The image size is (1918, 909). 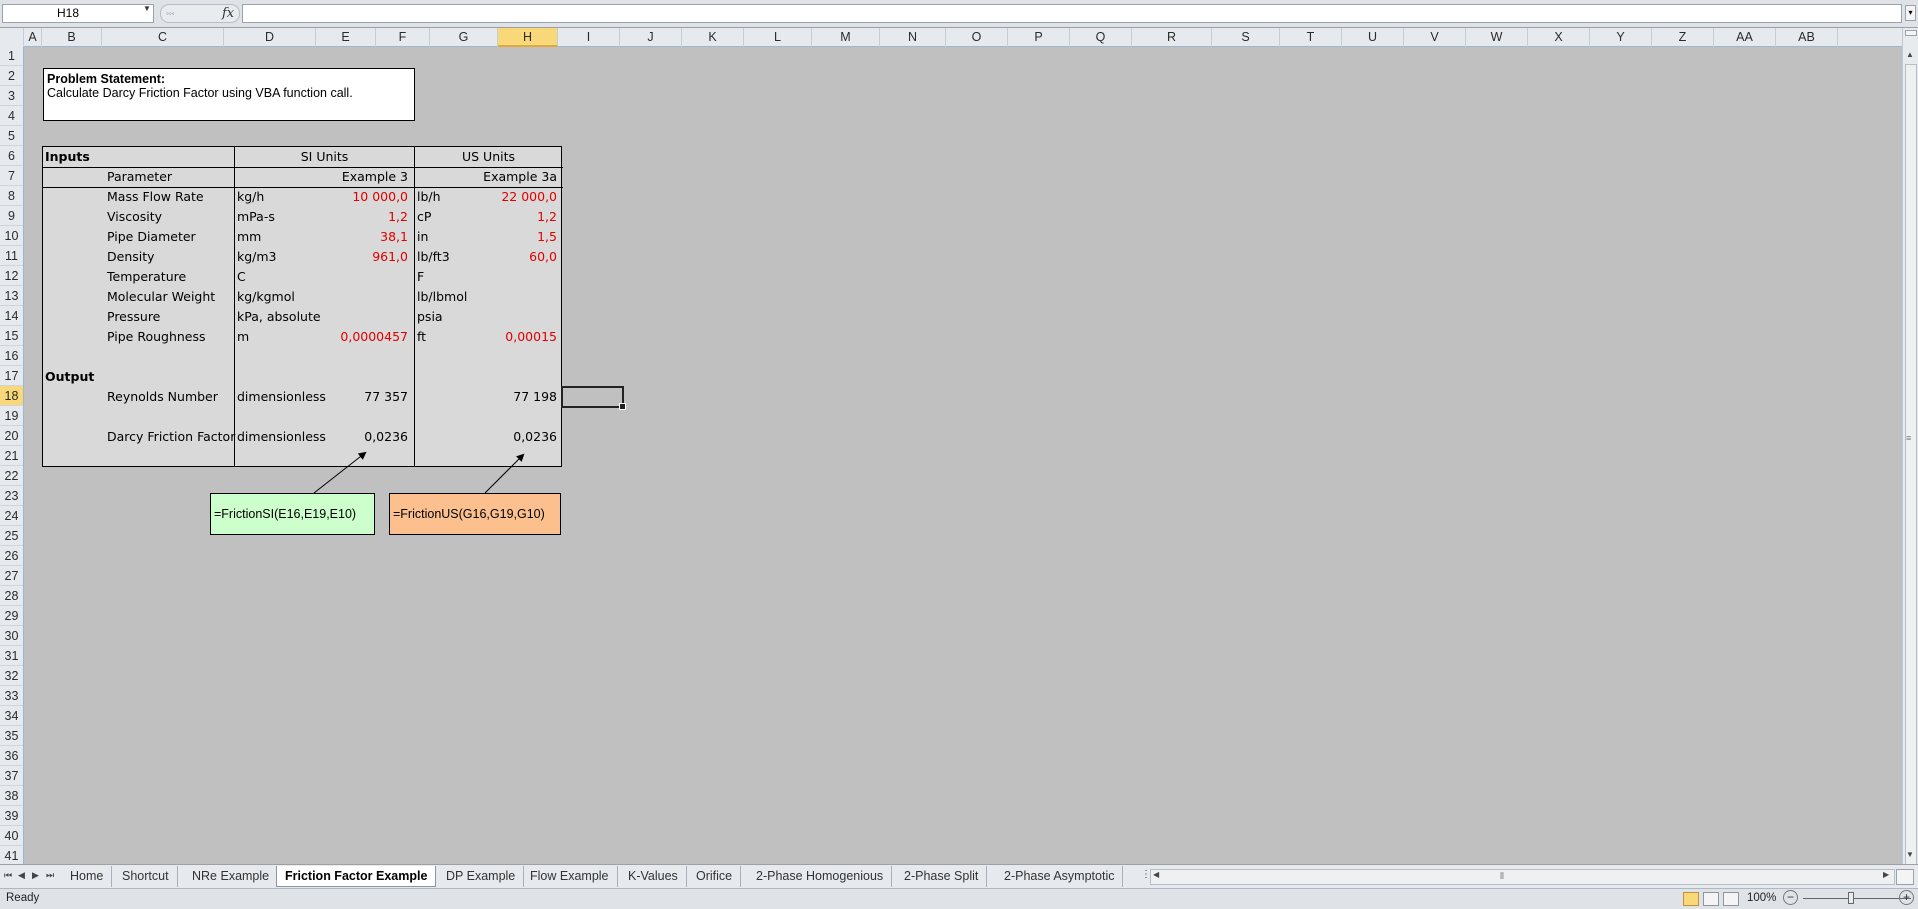 What do you see at coordinates (11, 256) in the screenshot?
I see `row-header-11: 11` at bounding box center [11, 256].